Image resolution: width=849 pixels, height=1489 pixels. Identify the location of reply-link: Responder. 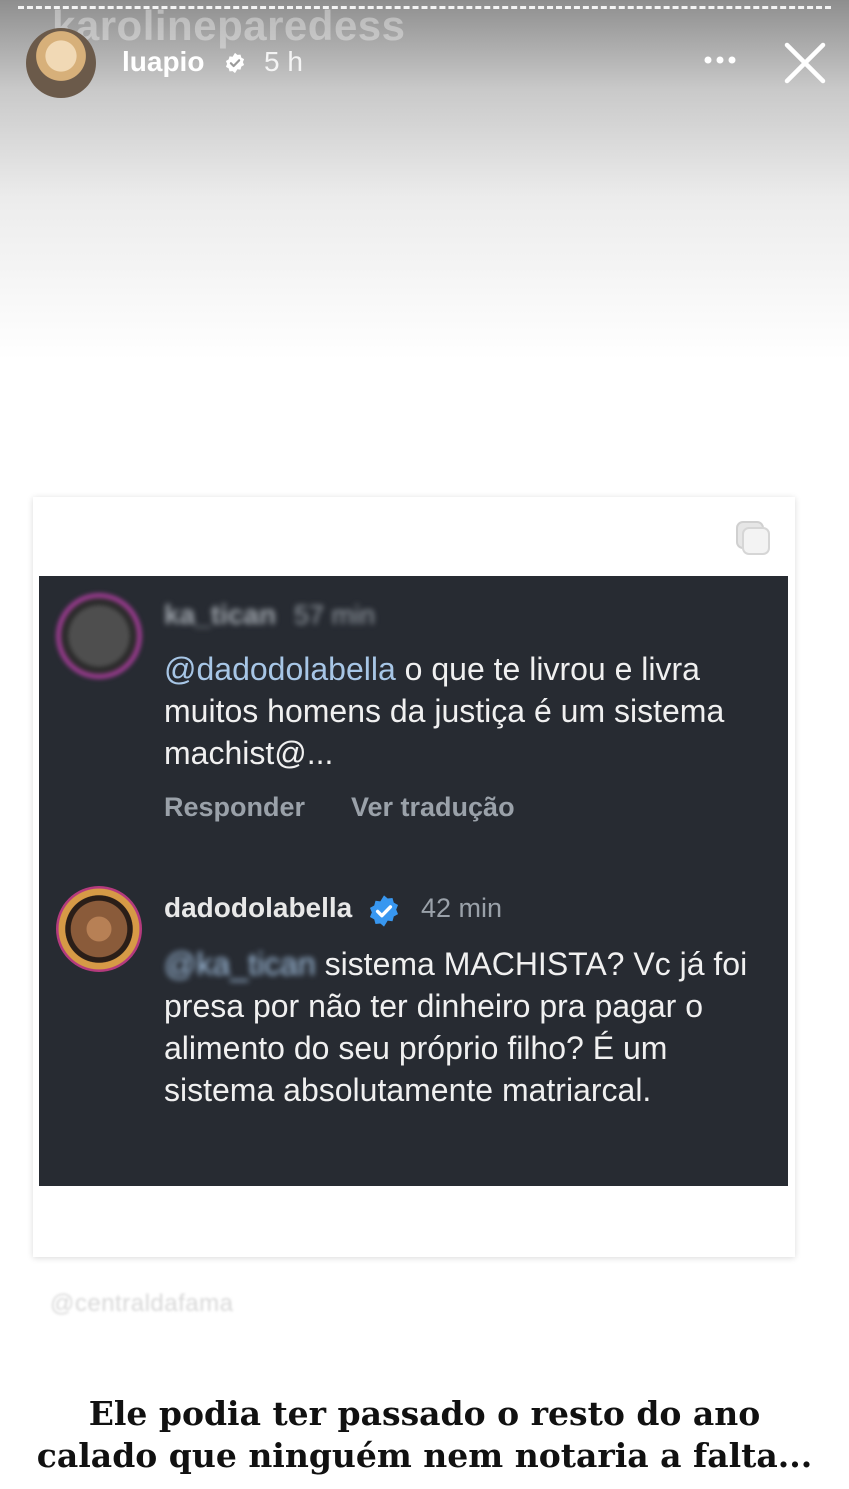
(234, 807).